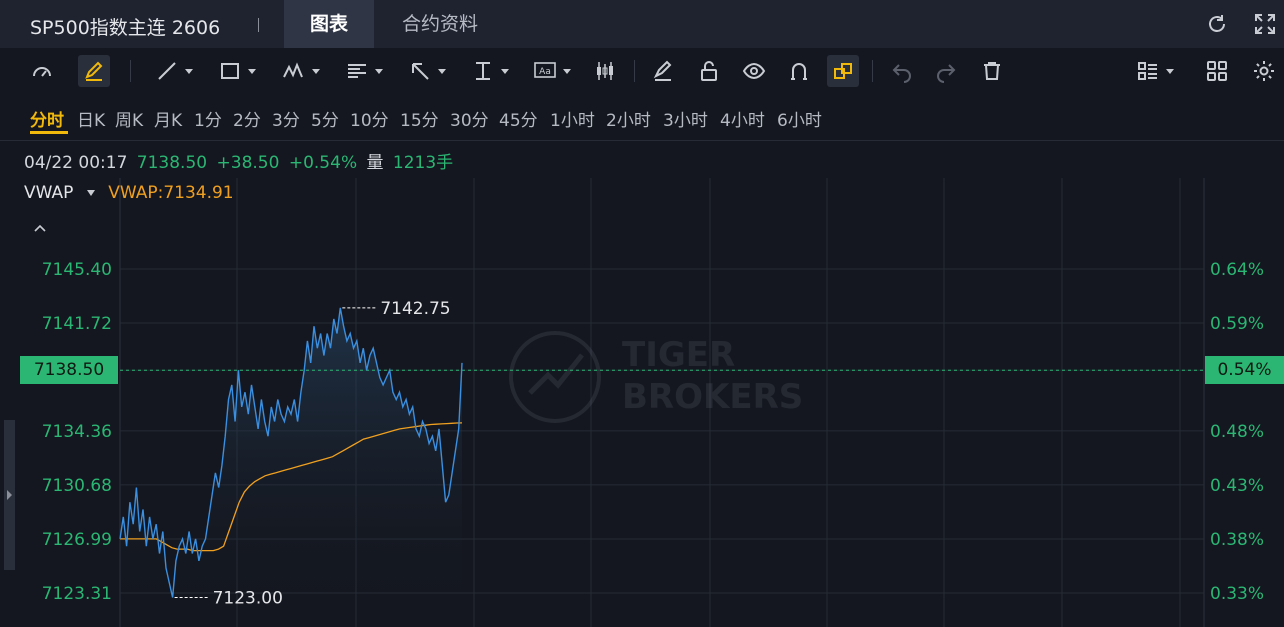 The image size is (1284, 627). Describe the element at coordinates (1237, 270) in the screenshot. I see `pct-tick-label: 0.64%` at that location.